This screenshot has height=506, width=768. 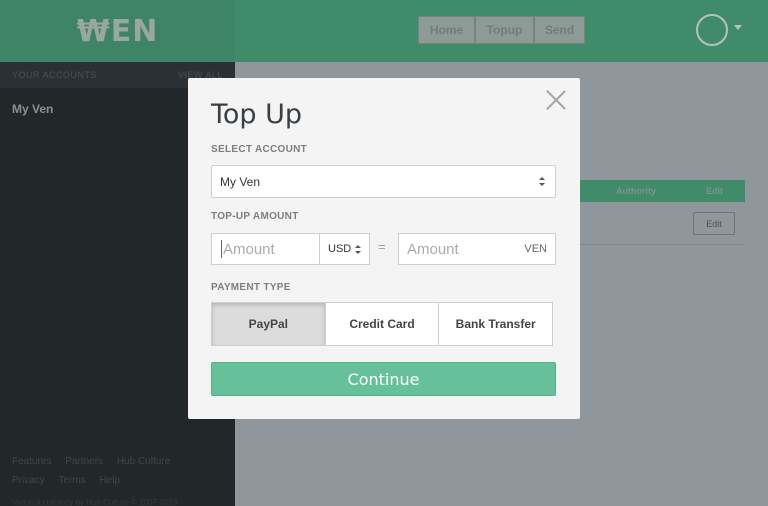 I want to click on currency-select-value: USD, so click(x=340, y=249).